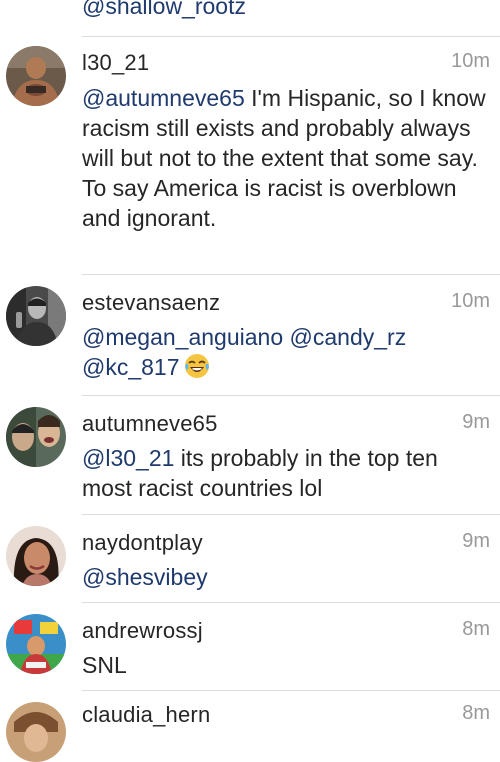  Describe the element at coordinates (146, 715) in the screenshot. I see `comment-username: claudia_hern` at that location.